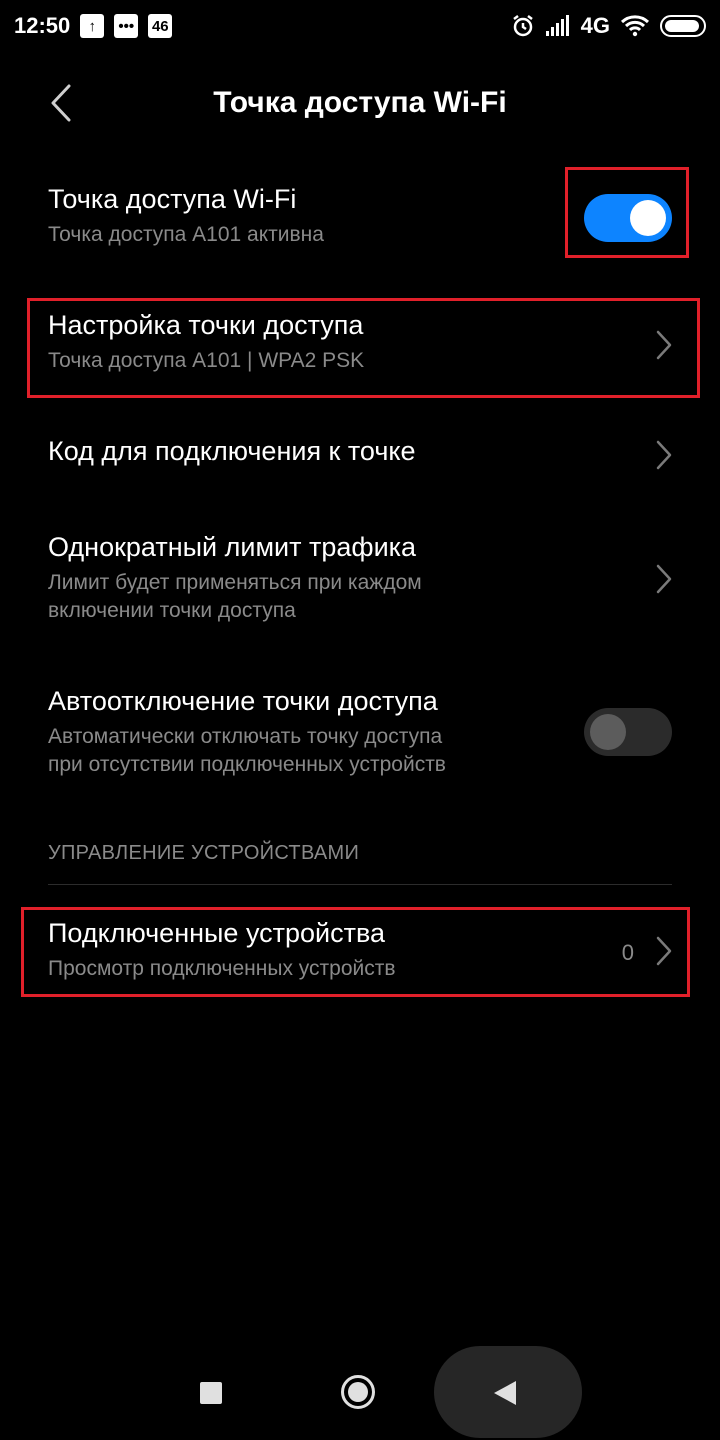  What do you see at coordinates (232, 547) in the screenshot?
I see `traffic-limit-title: Однократный лимит трафика` at bounding box center [232, 547].